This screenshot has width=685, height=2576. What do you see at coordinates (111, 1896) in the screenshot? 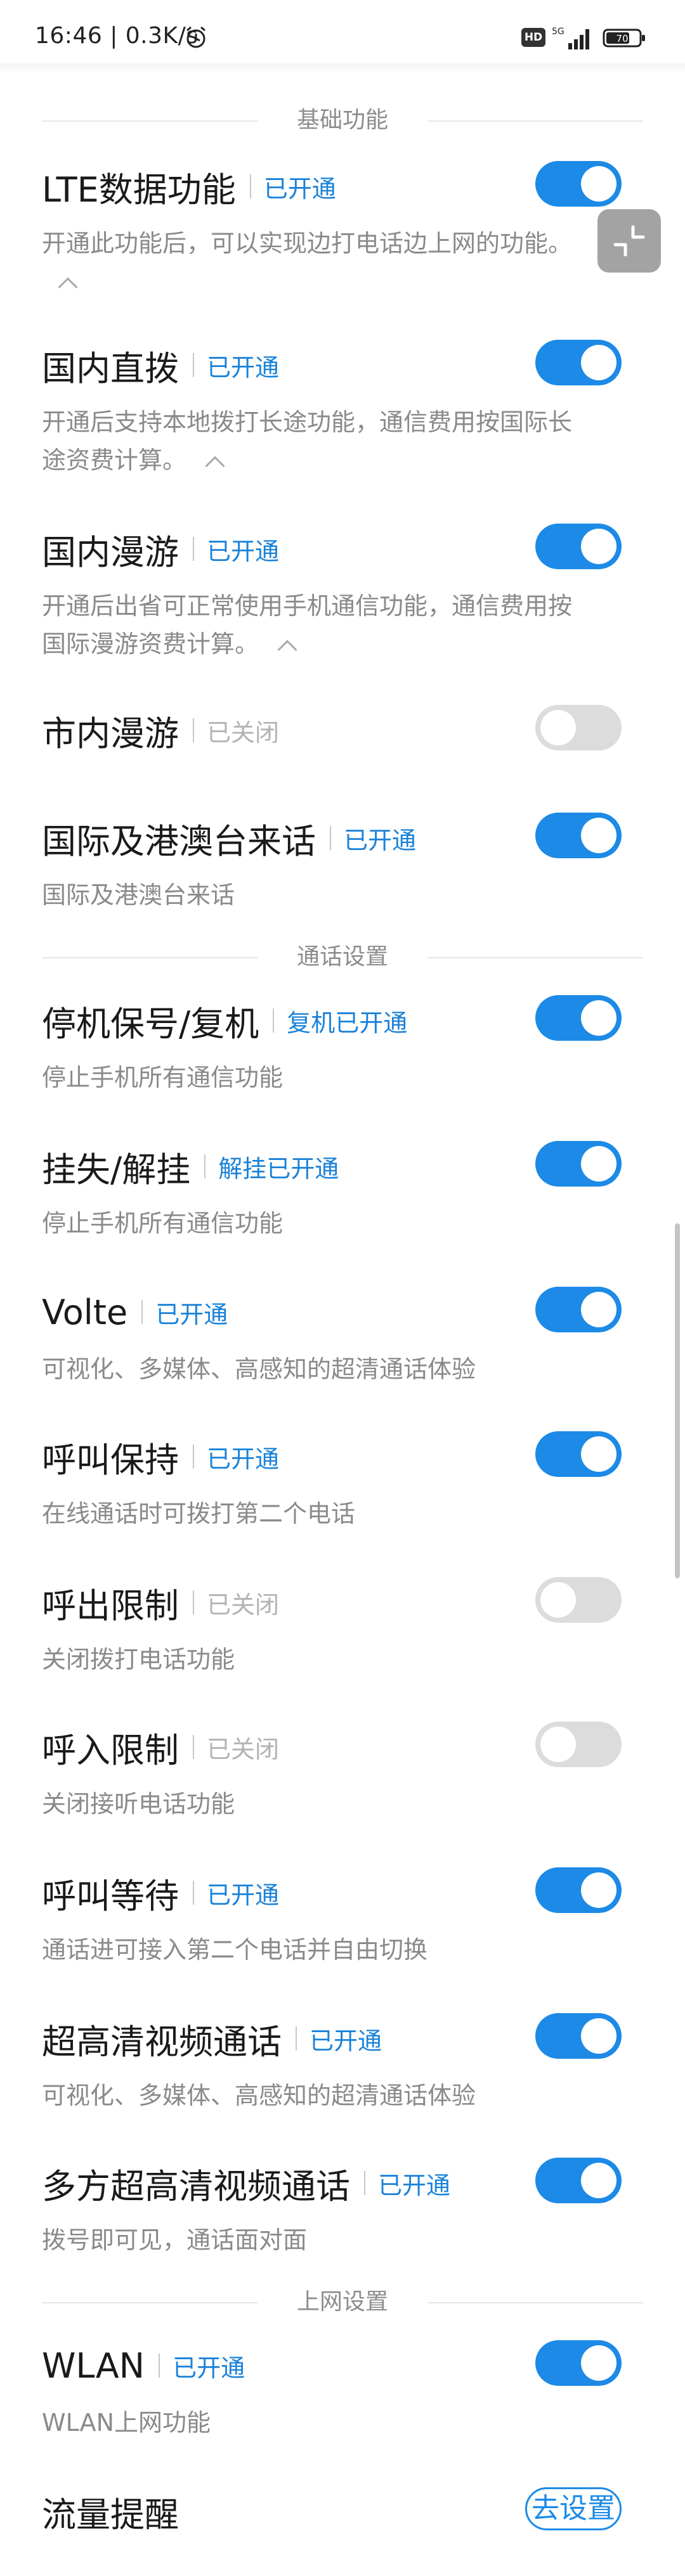
I see `setting-title: 呼叫等待` at bounding box center [111, 1896].